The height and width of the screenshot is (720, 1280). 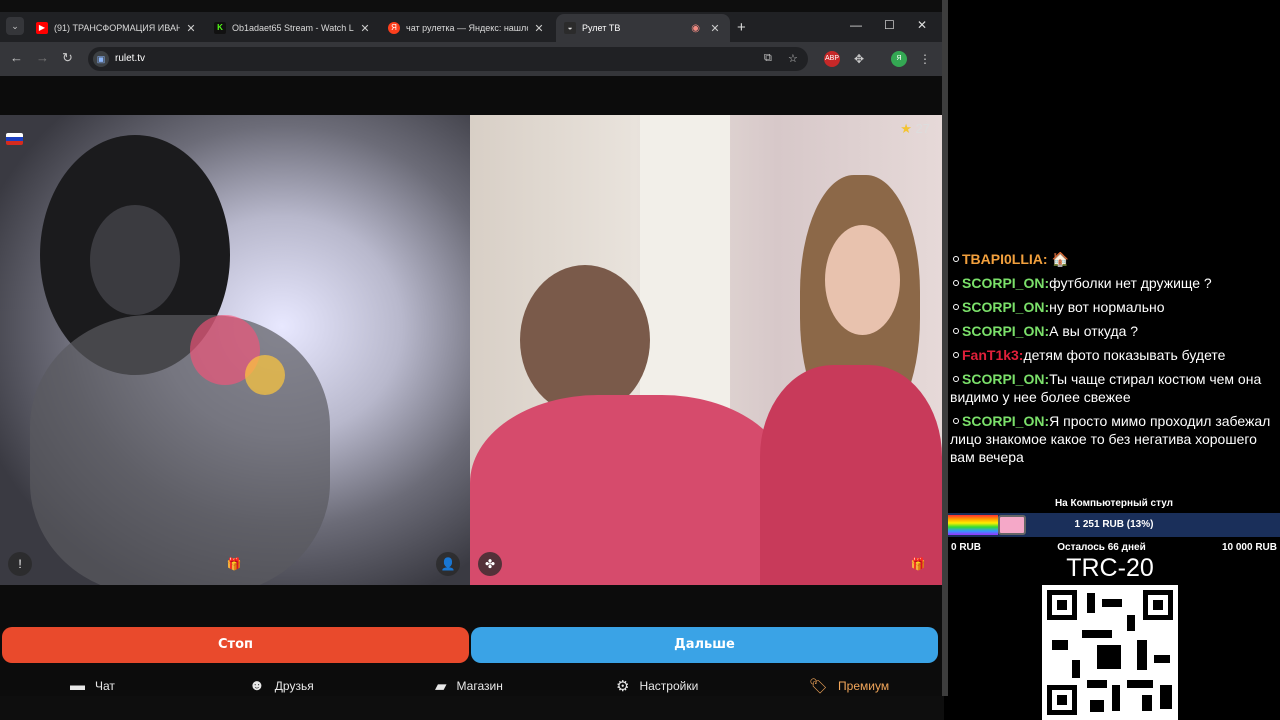 I want to click on chat-text: ну вот нормально, so click(x=1107, y=307).